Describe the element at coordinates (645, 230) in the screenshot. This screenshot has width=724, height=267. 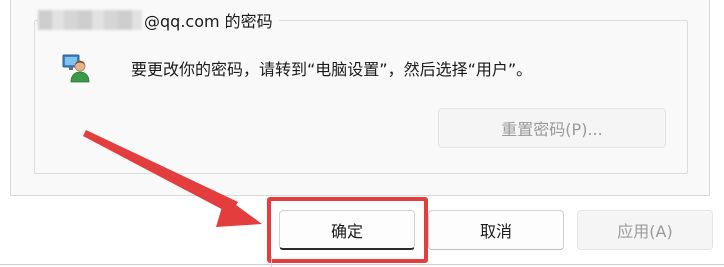
I see `apply-button: 应用(A)` at that location.